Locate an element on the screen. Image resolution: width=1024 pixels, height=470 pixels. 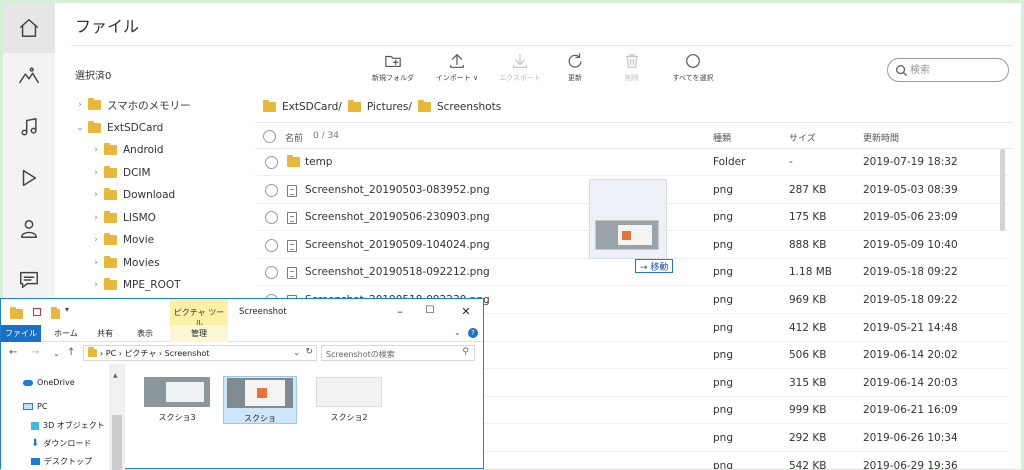
col-type: 種類 is located at coordinates (722, 137).